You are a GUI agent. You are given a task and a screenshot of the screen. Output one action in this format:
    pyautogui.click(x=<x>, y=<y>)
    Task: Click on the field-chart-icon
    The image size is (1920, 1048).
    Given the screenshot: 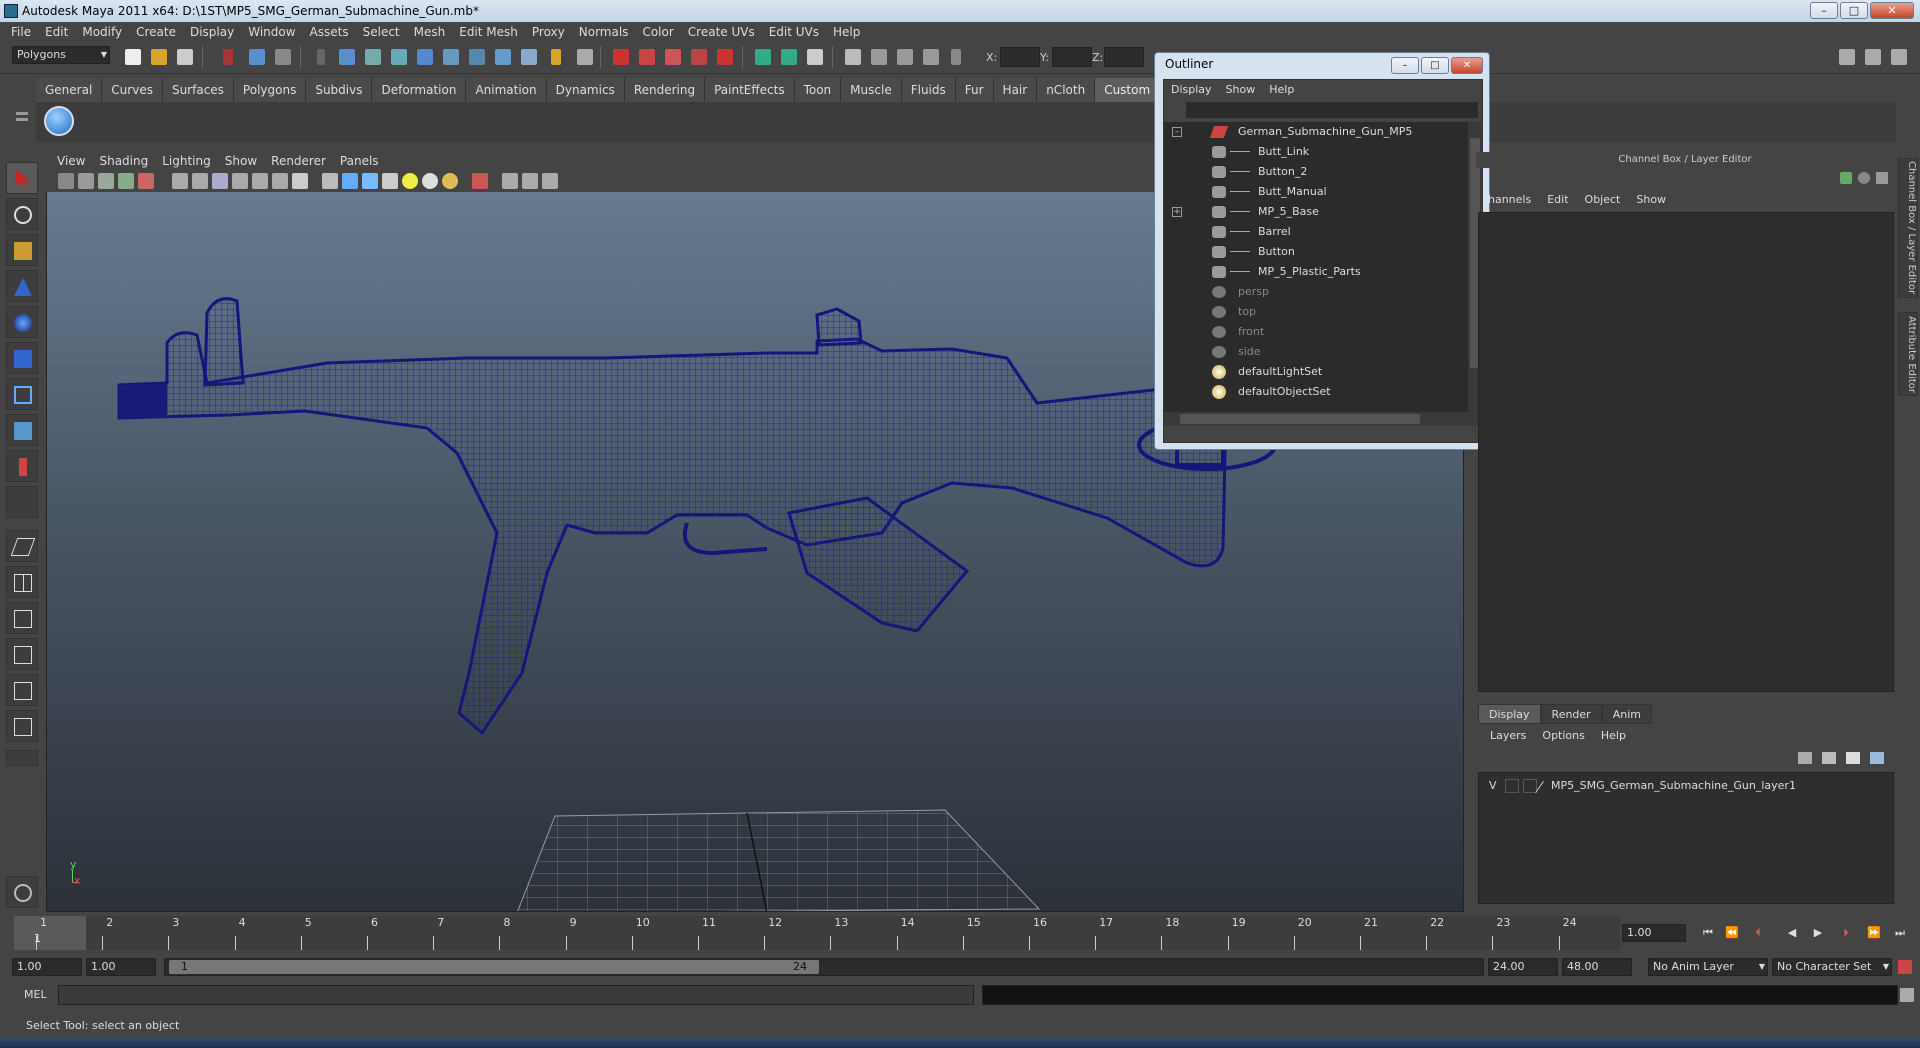 What is the action you would take?
    pyautogui.click(x=260, y=181)
    